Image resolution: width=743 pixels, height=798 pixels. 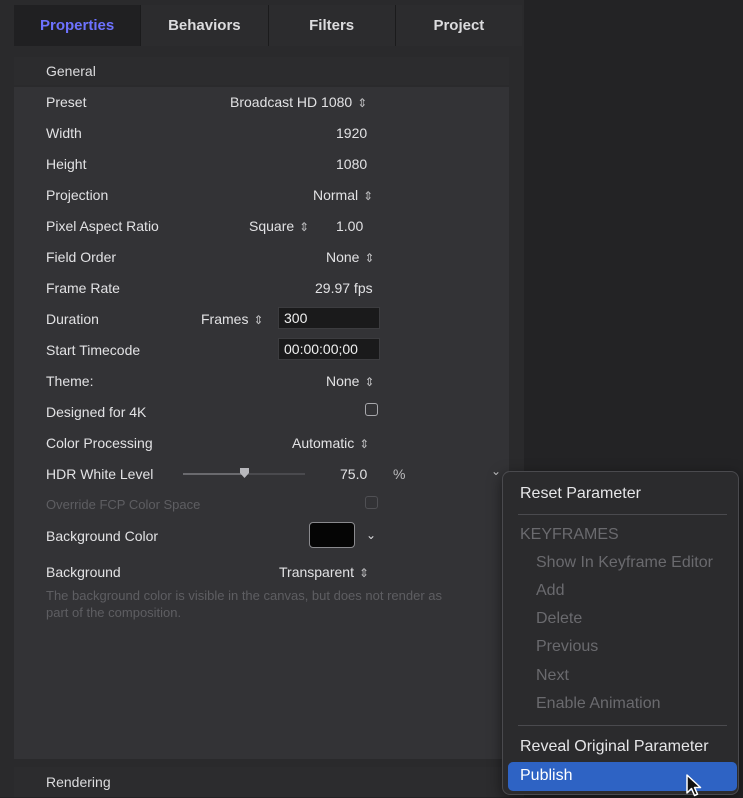 I want to click on duration-unit-popup: Frames ⇕, so click(x=232, y=319).